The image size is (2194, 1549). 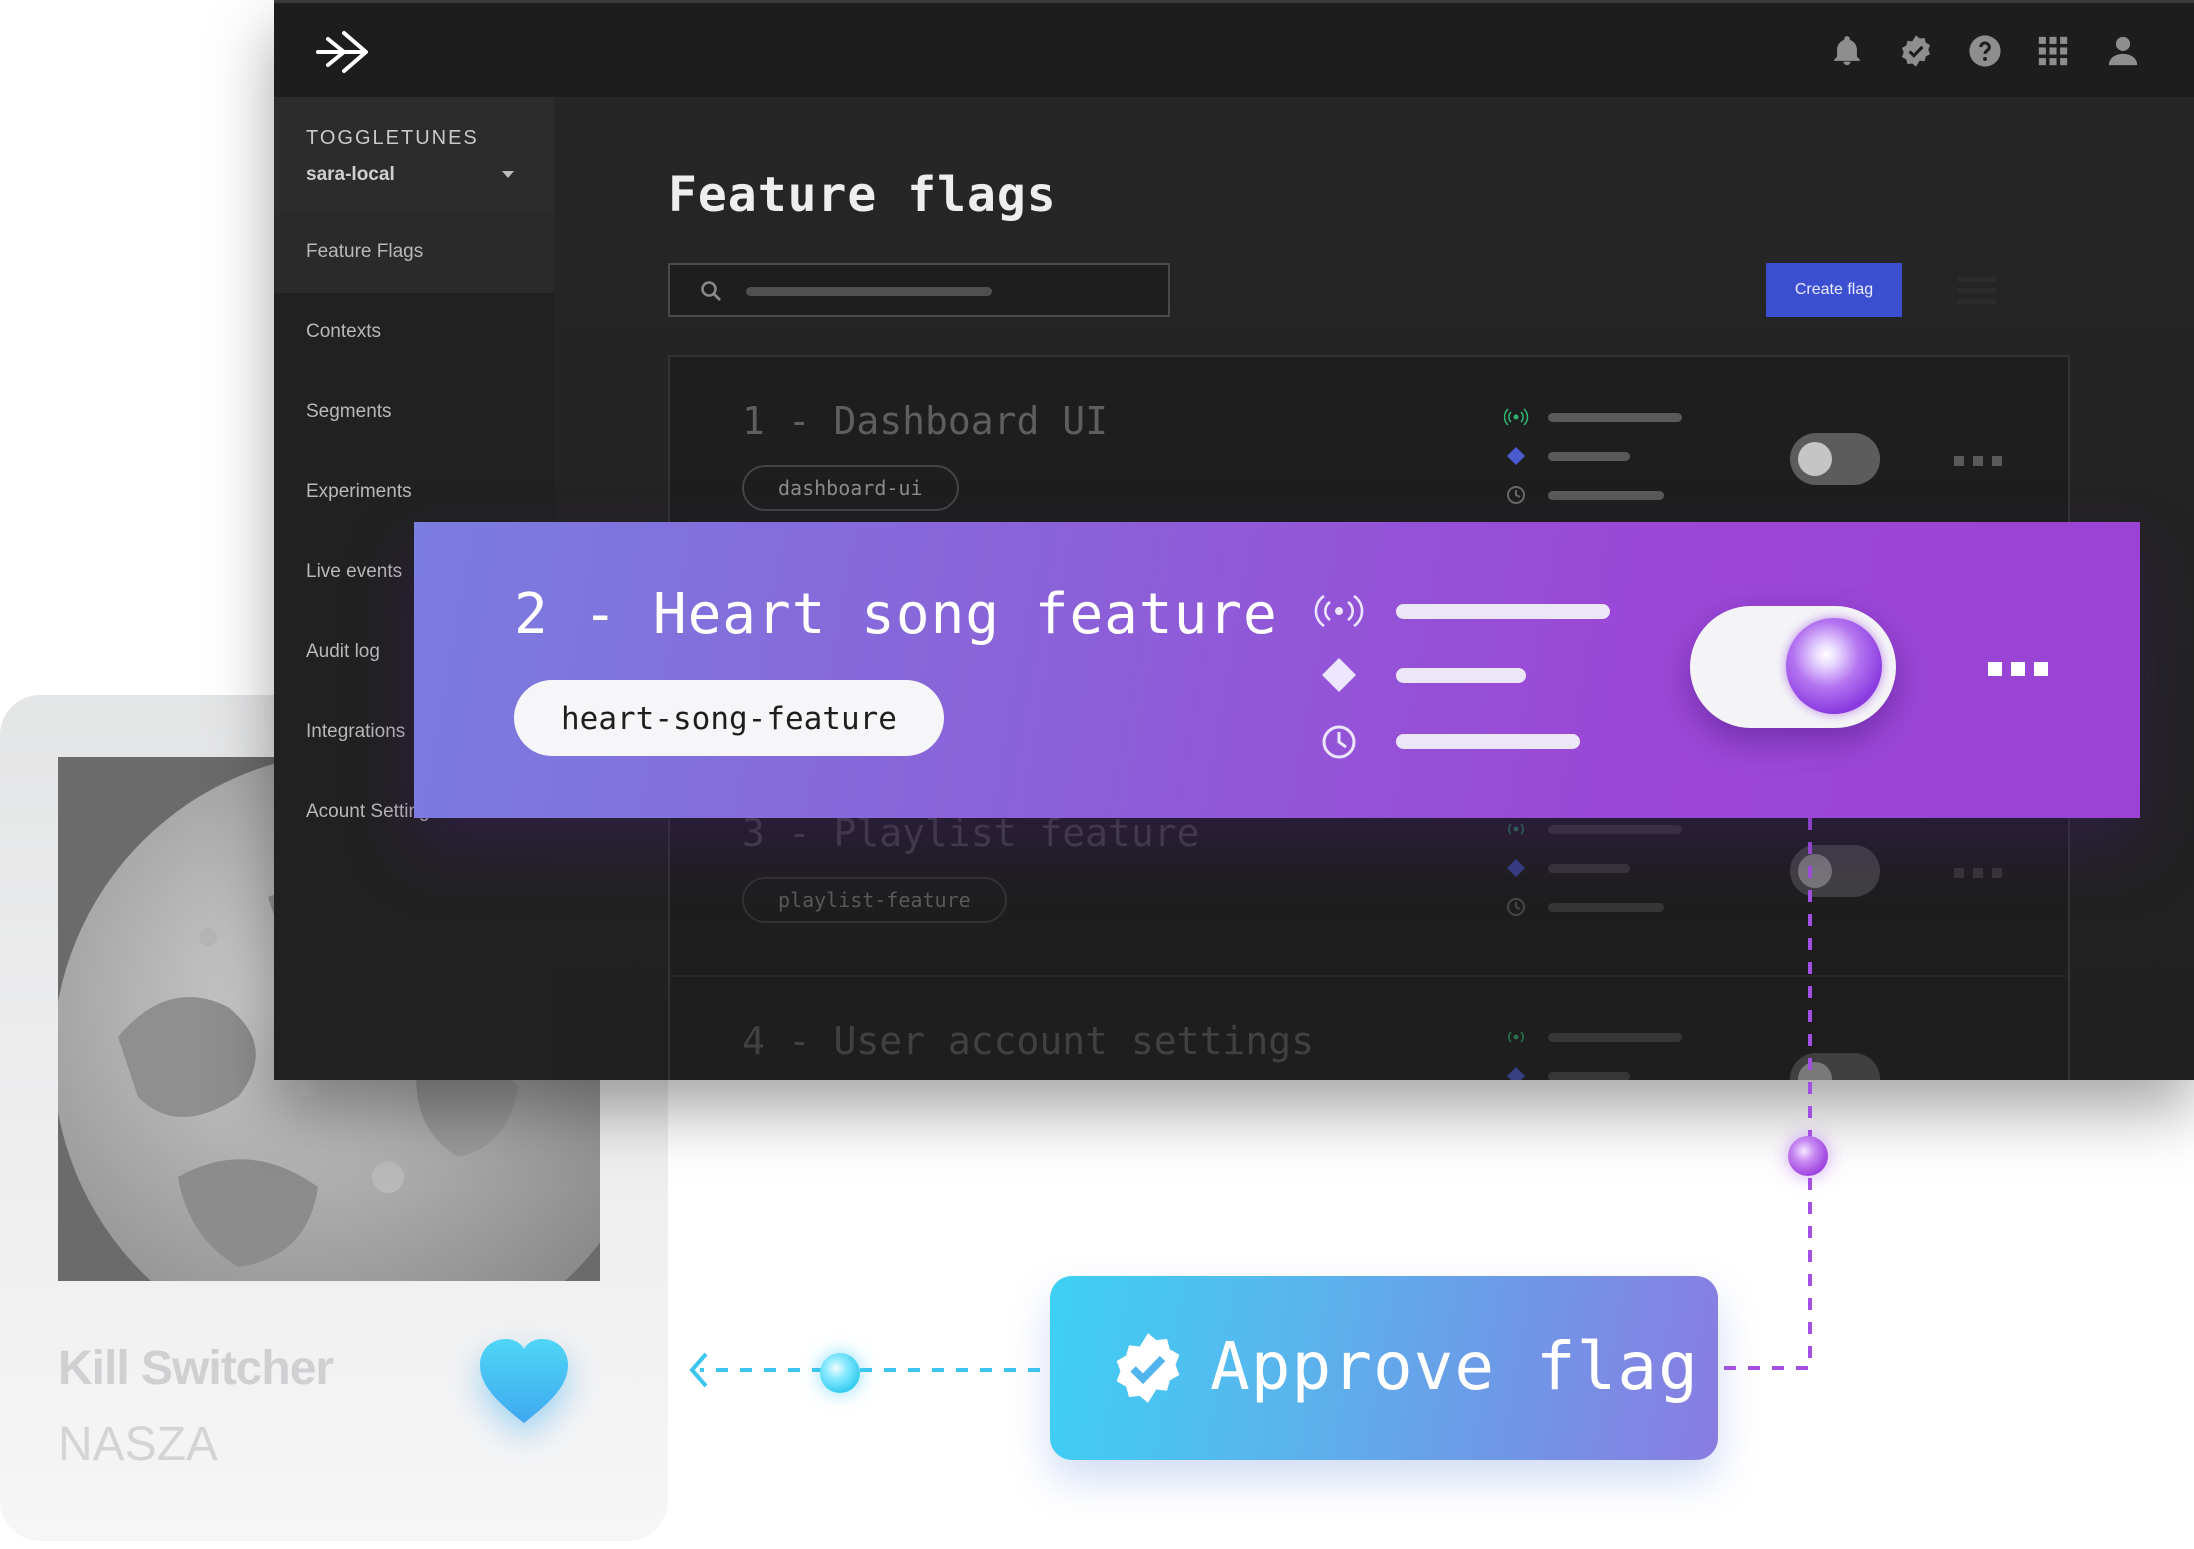 What do you see at coordinates (524, 1383) in the screenshot?
I see `heart-icon` at bounding box center [524, 1383].